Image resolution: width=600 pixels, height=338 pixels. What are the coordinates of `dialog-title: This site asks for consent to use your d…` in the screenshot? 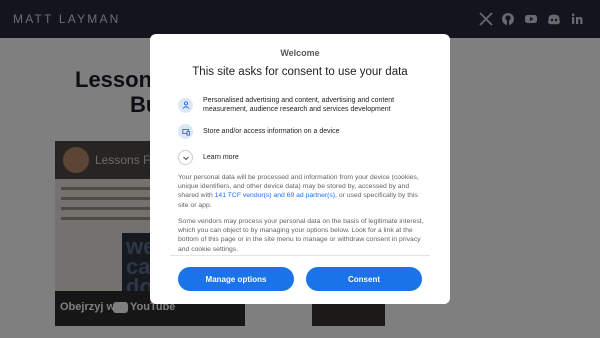 It's located at (300, 72).